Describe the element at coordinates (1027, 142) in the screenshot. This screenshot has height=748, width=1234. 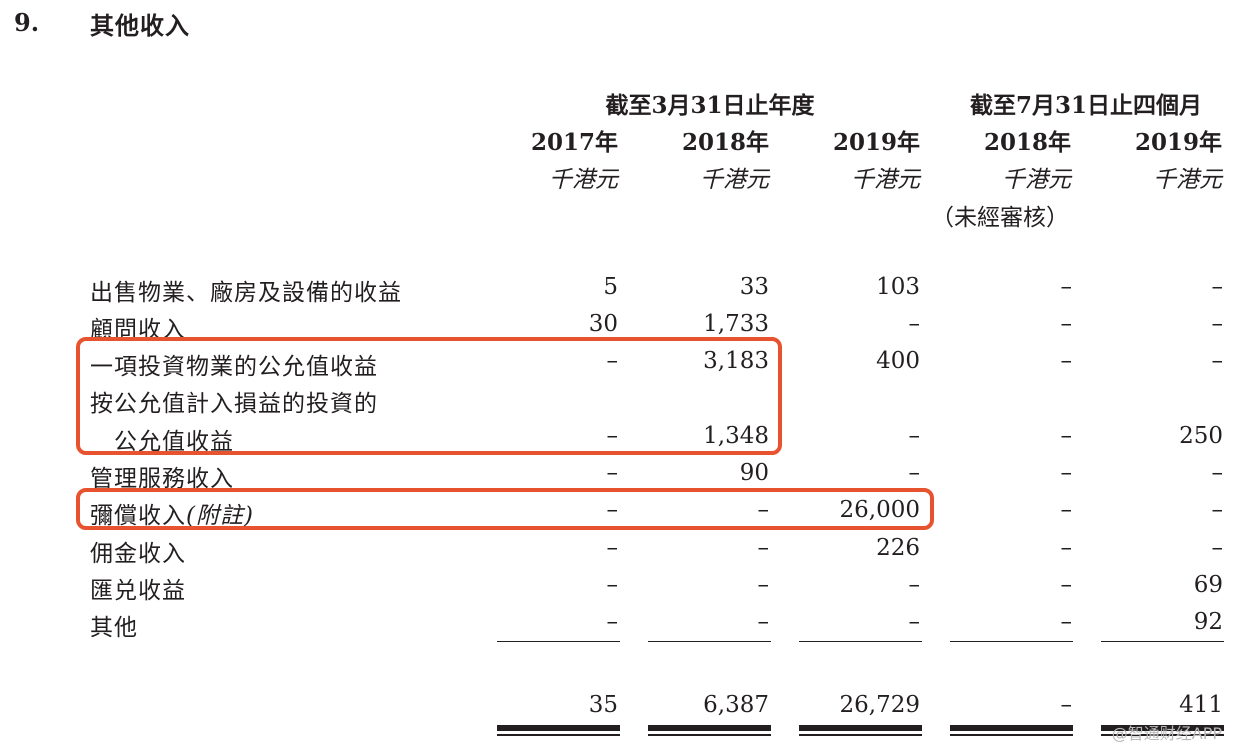
I see `year-header-col4: 2018年` at that location.